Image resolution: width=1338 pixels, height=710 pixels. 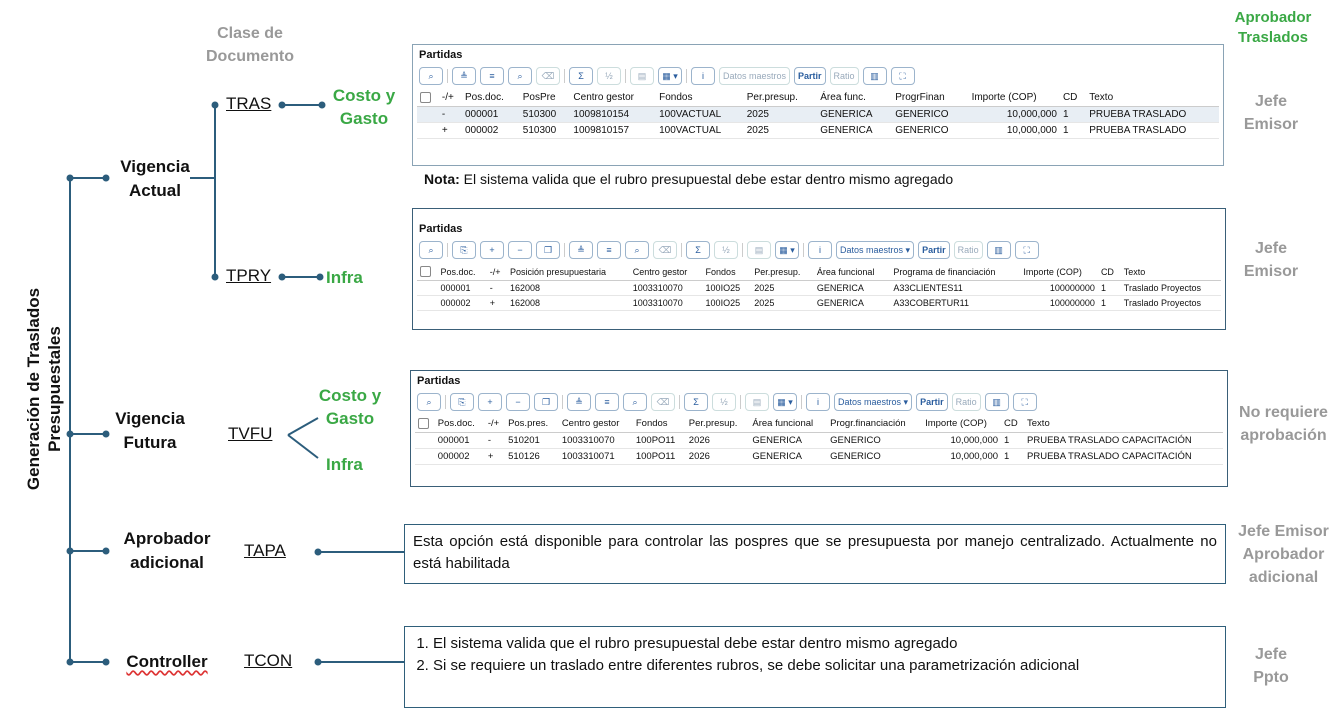 I want to click on approver-tras: Jefe Emisor, so click(x=1271, y=113).